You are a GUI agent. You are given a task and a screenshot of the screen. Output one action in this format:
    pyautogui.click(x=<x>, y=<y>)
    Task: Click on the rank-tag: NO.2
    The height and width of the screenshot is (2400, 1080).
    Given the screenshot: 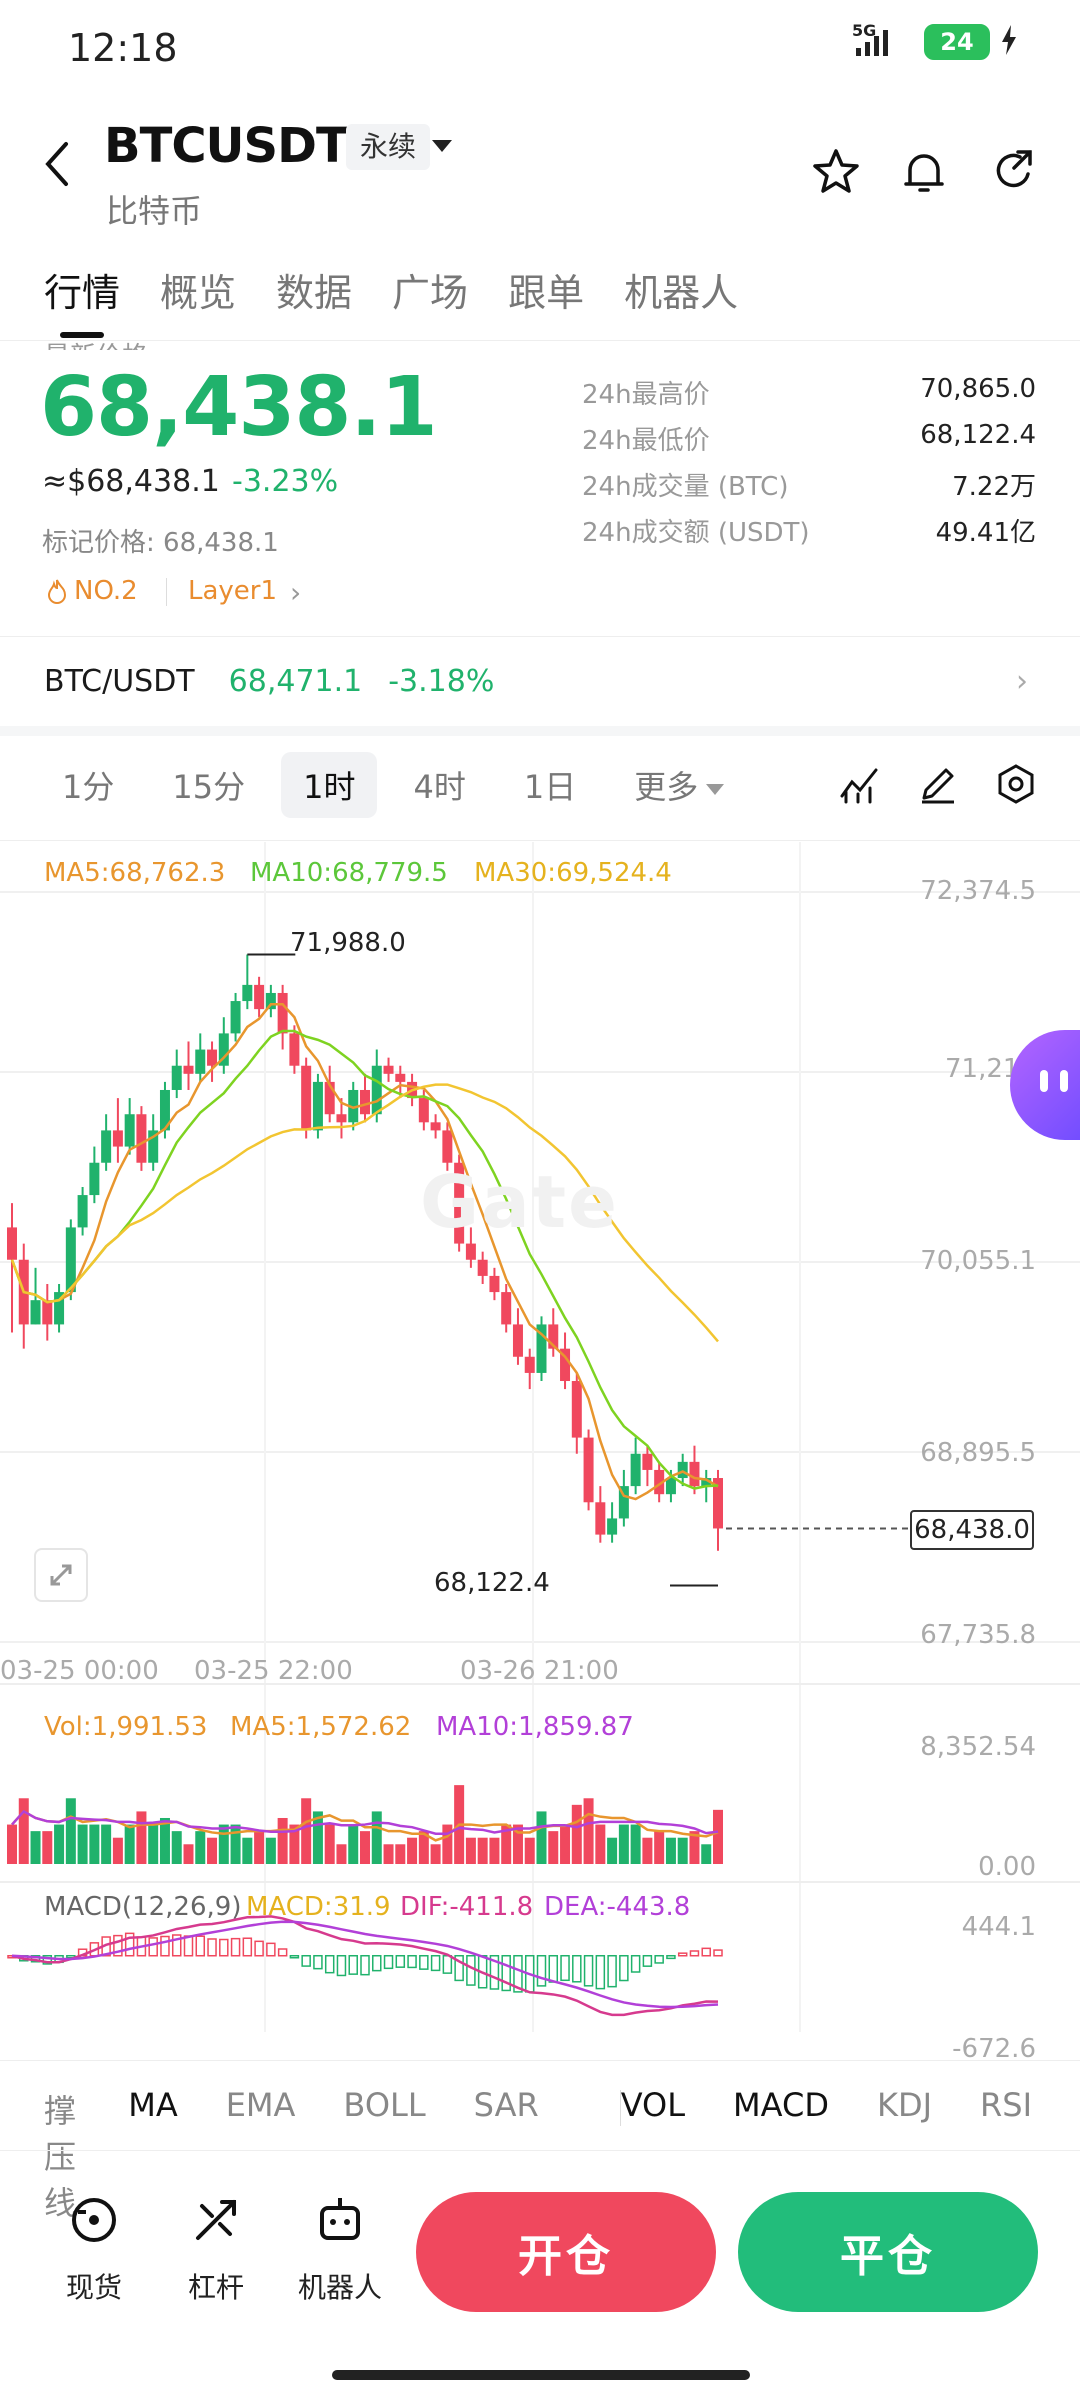 What is the action you would take?
    pyautogui.click(x=92, y=591)
    